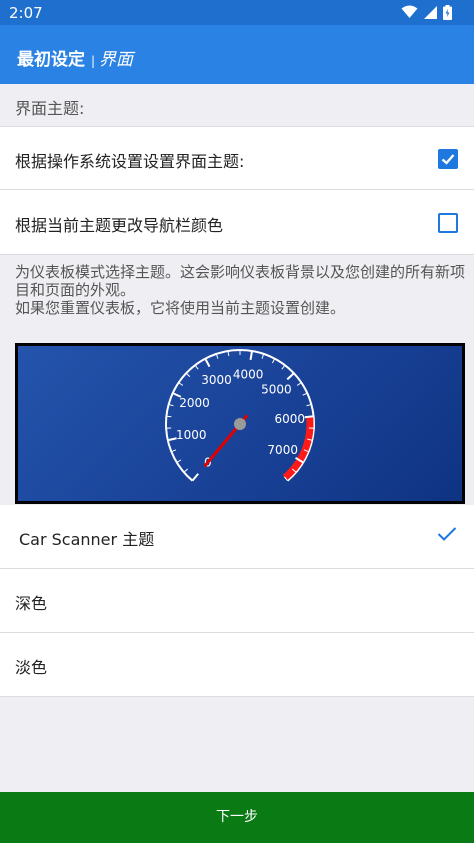 Image resolution: width=474 pixels, height=843 pixels. Describe the element at coordinates (26, 13) in the screenshot. I see `status-time: 2:07` at that location.